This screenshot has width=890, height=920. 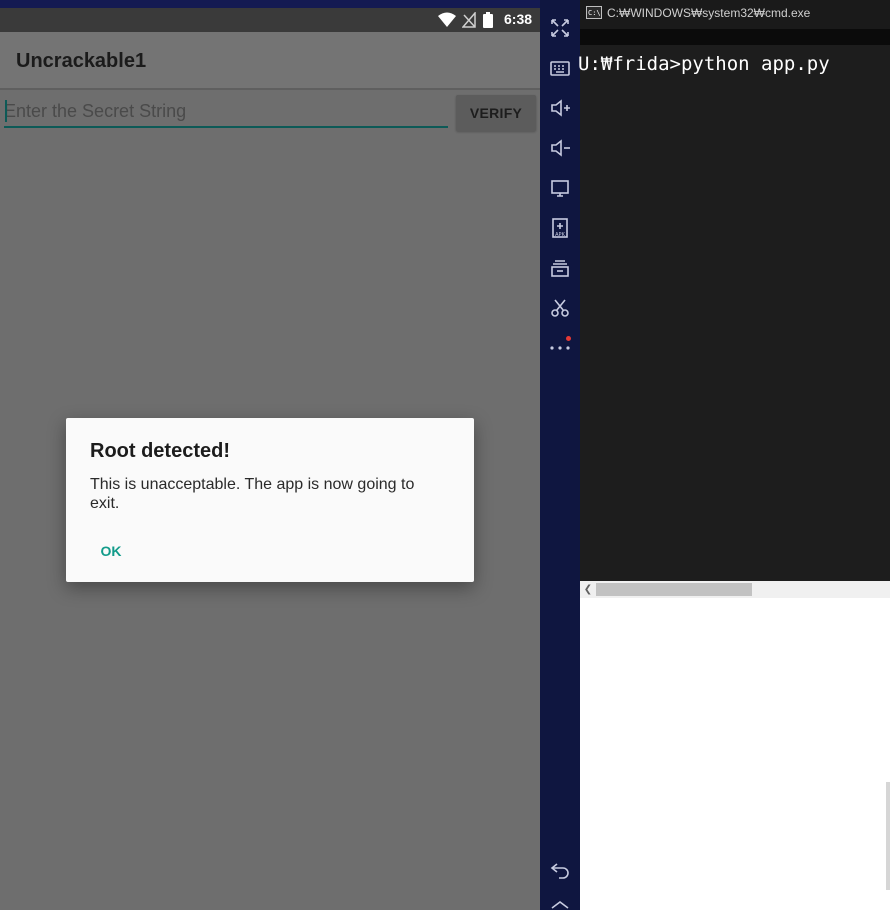 What do you see at coordinates (560, 308) in the screenshot?
I see `screenshot-scissors-icon` at bounding box center [560, 308].